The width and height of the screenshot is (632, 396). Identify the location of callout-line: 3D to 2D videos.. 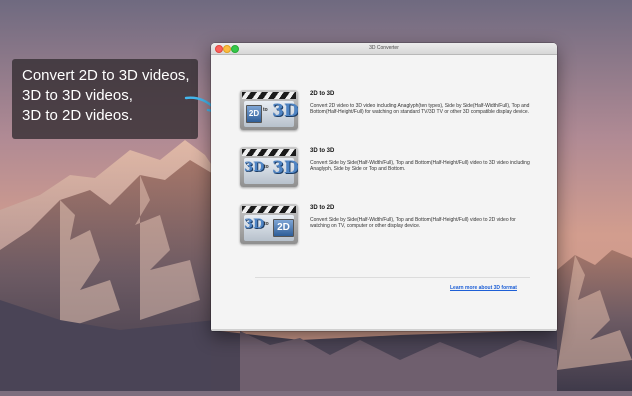
(77, 115).